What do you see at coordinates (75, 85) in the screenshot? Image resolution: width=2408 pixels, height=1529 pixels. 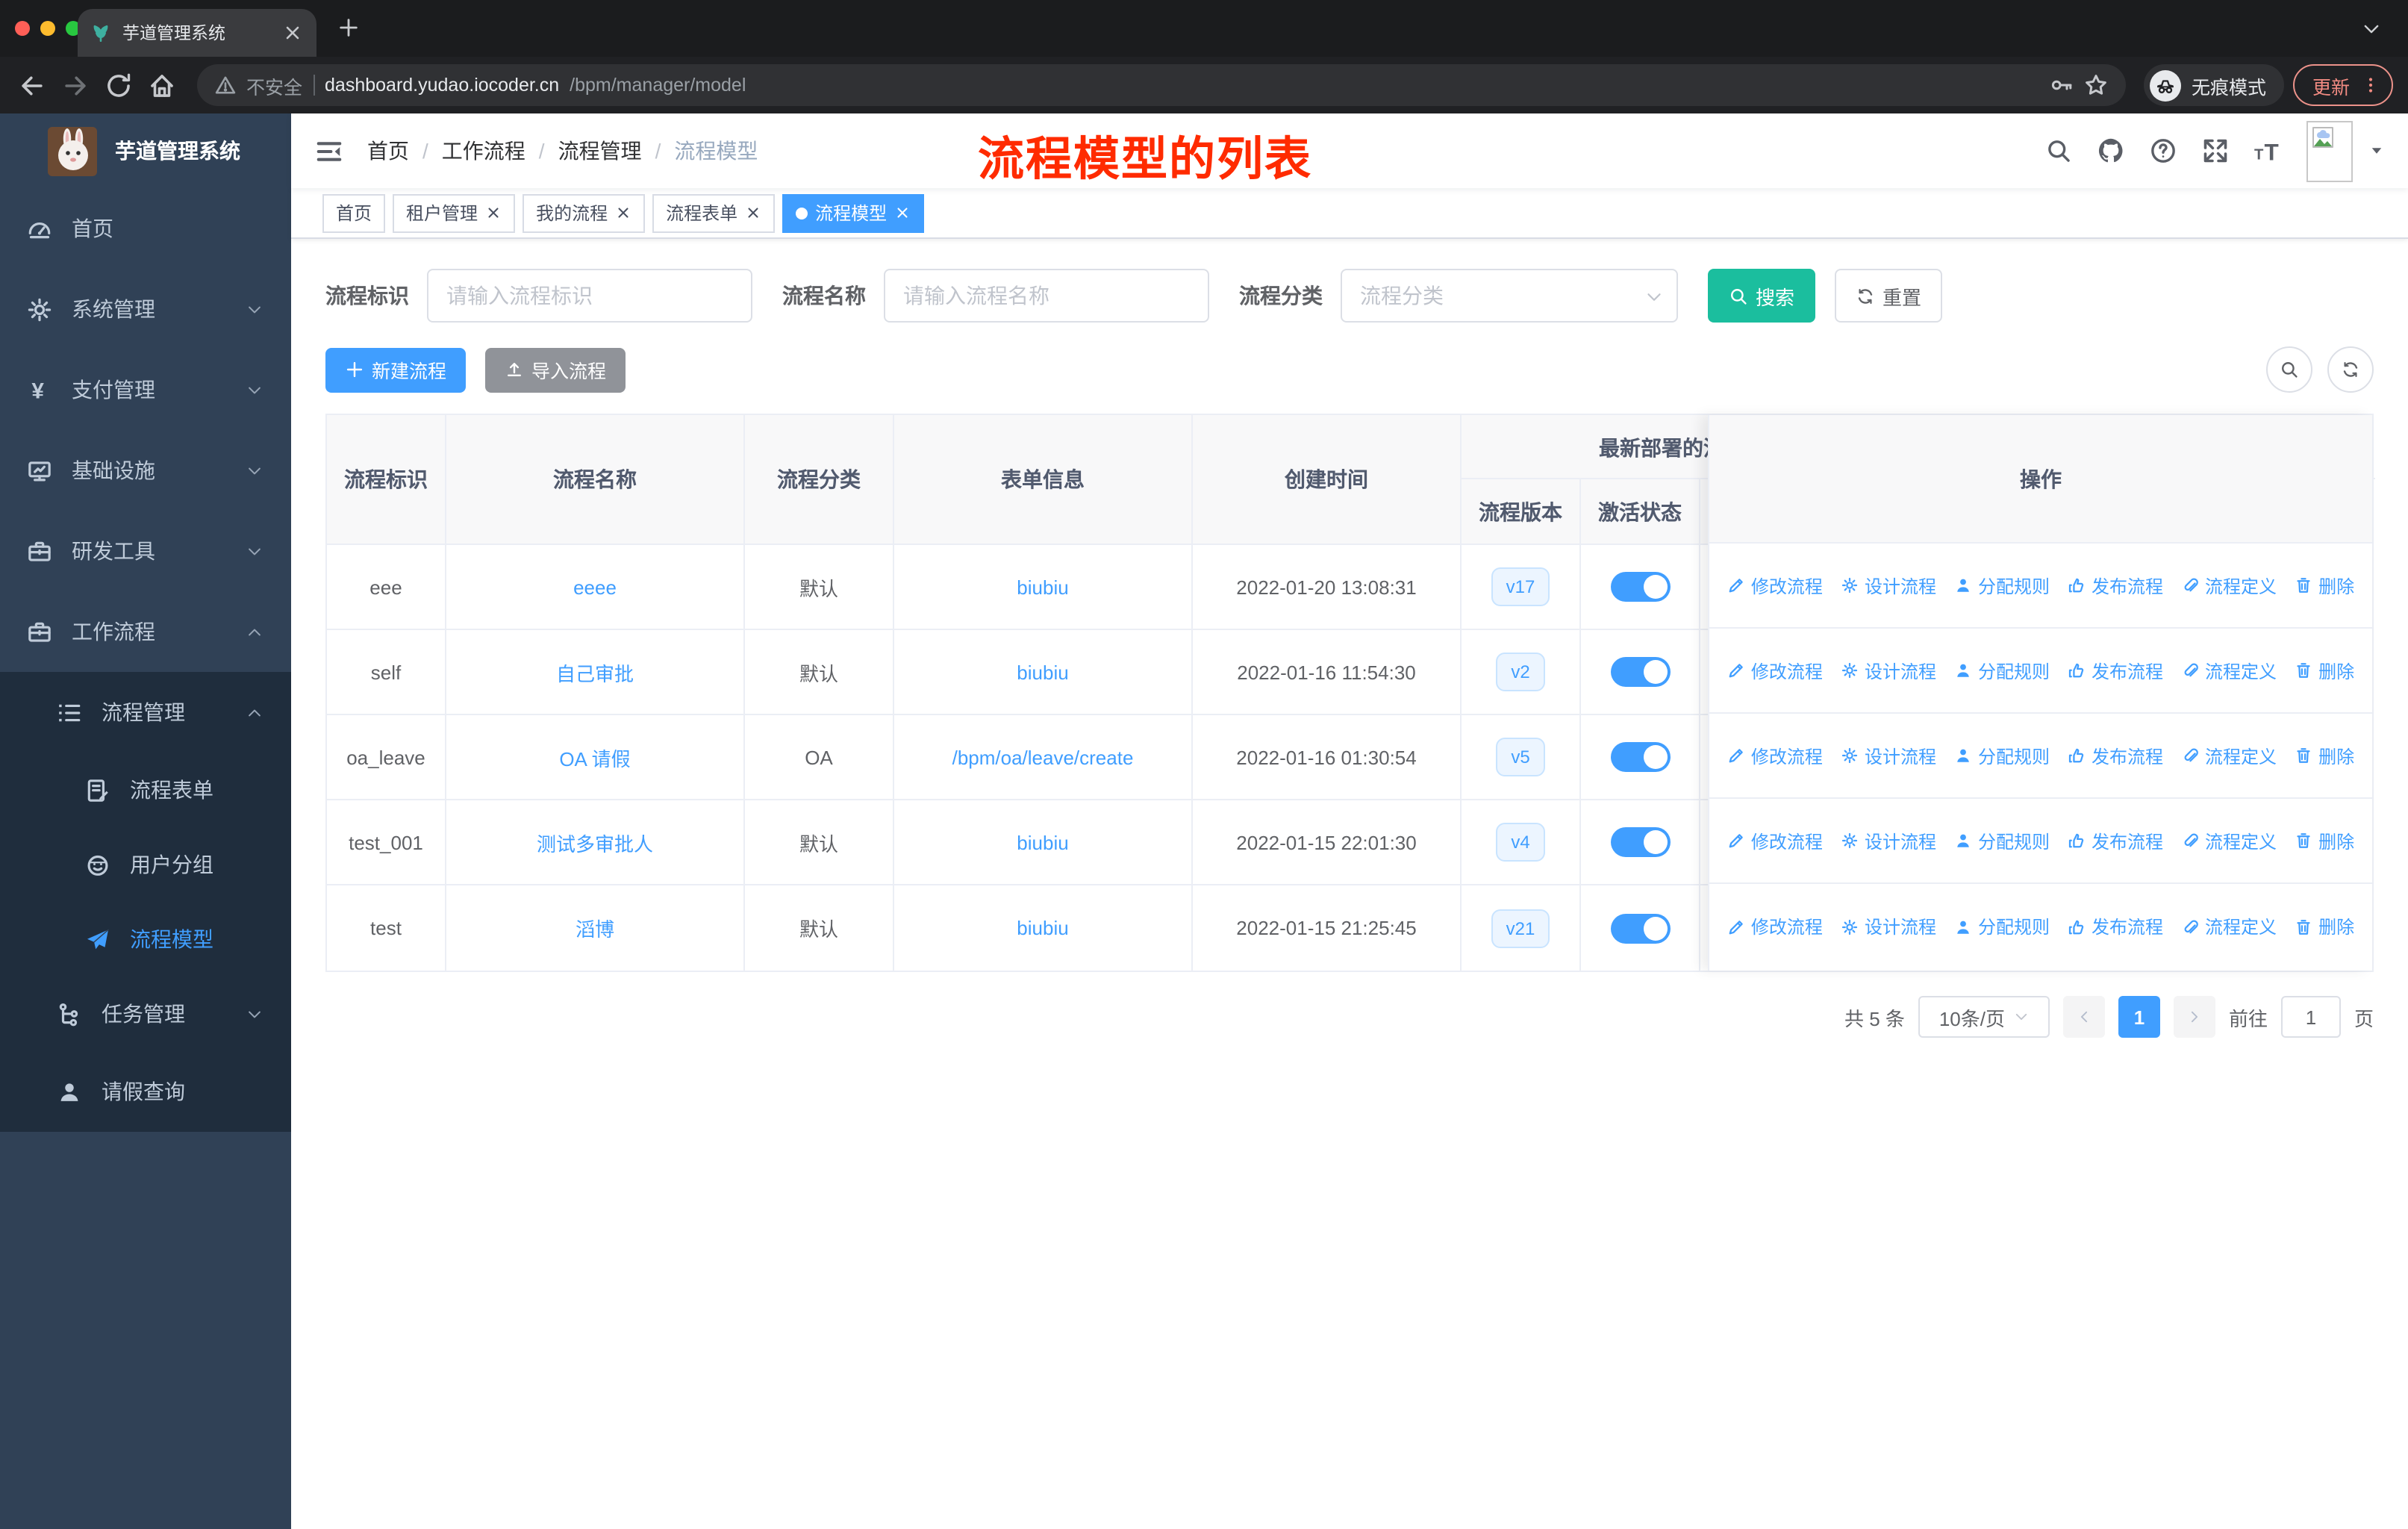 I see `forward-button` at bounding box center [75, 85].